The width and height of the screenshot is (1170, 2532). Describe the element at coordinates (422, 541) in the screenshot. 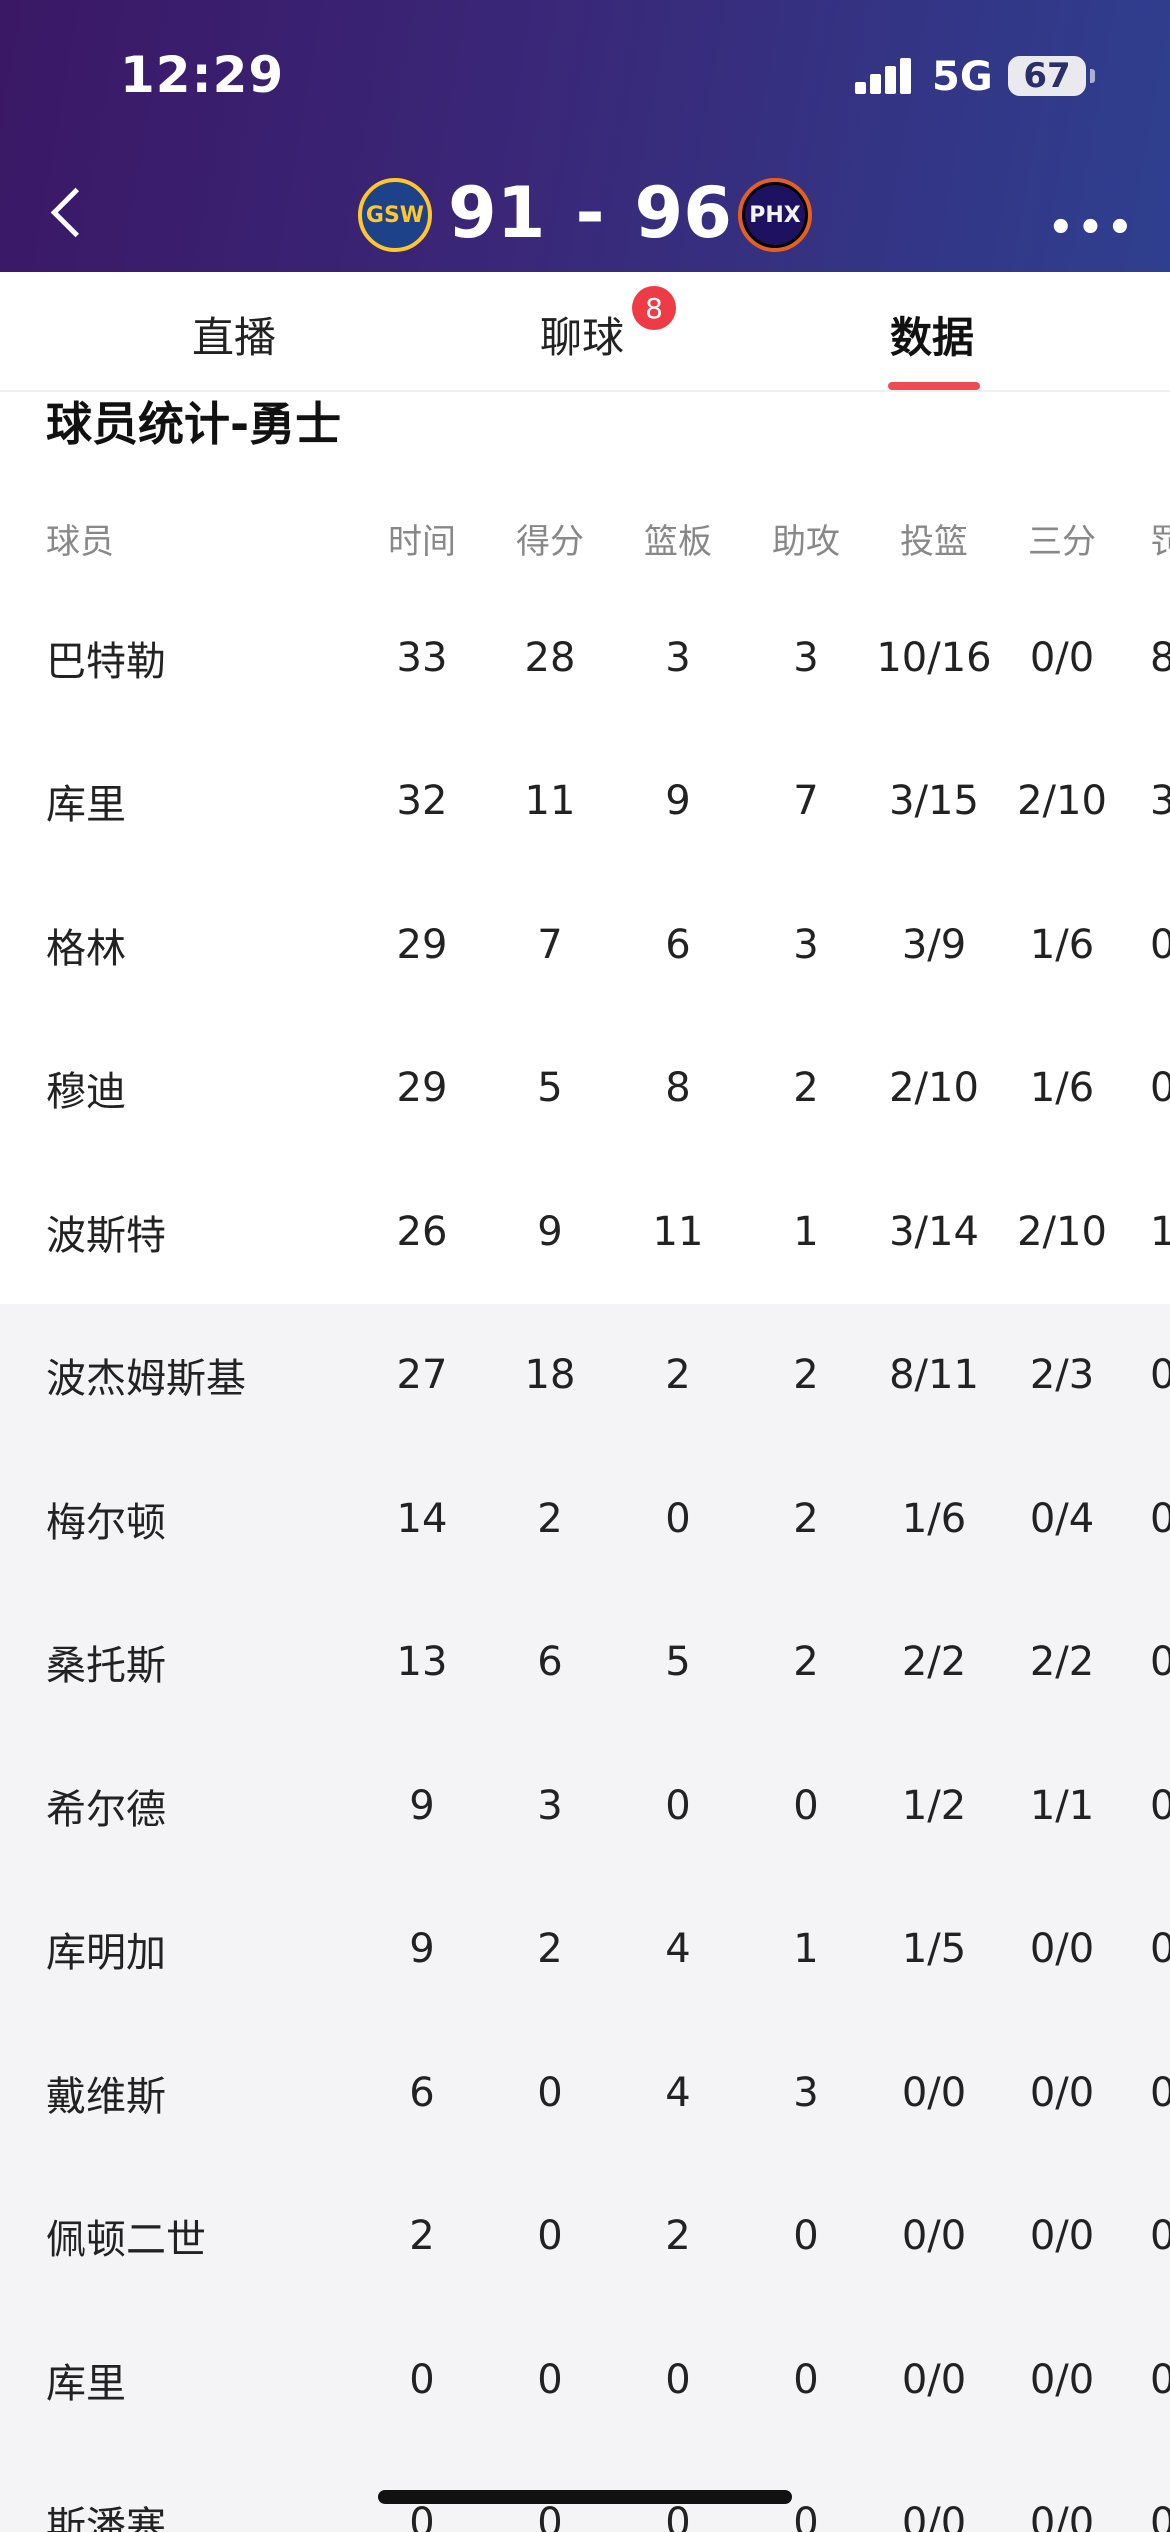

I see `header-minutes: 时间` at that location.